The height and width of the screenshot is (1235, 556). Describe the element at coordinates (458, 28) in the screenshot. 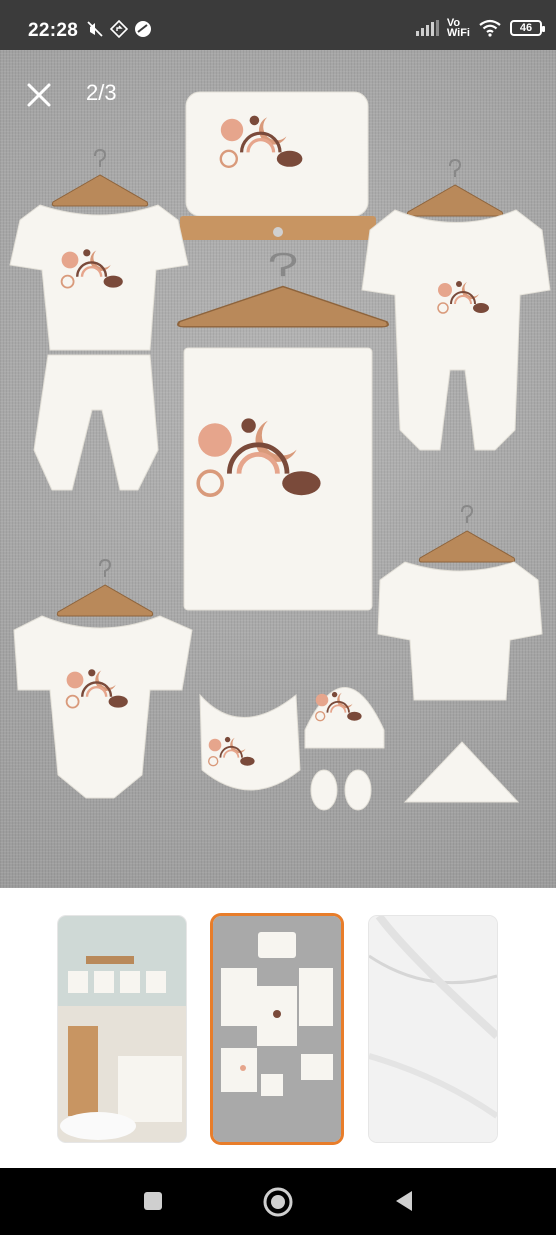

I see `vowifi-indicator: Vo WiFi` at that location.